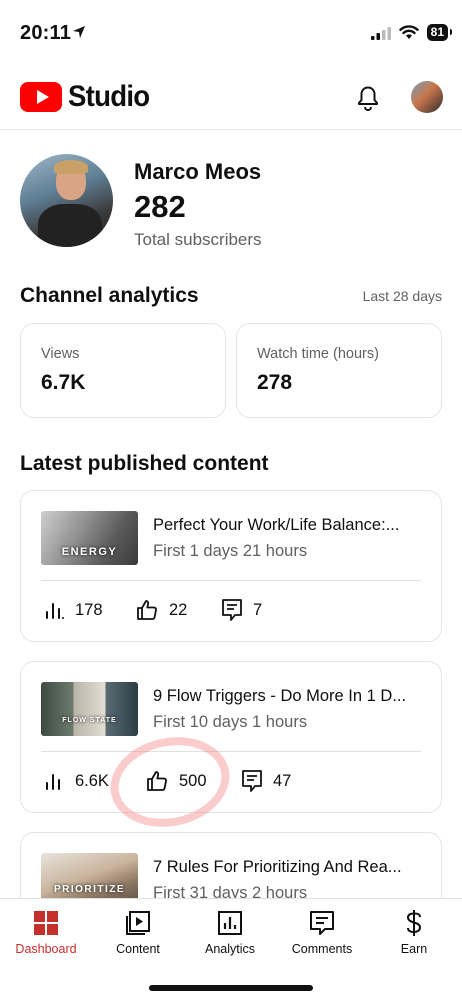  I want to click on channel-avatar, so click(66, 200).